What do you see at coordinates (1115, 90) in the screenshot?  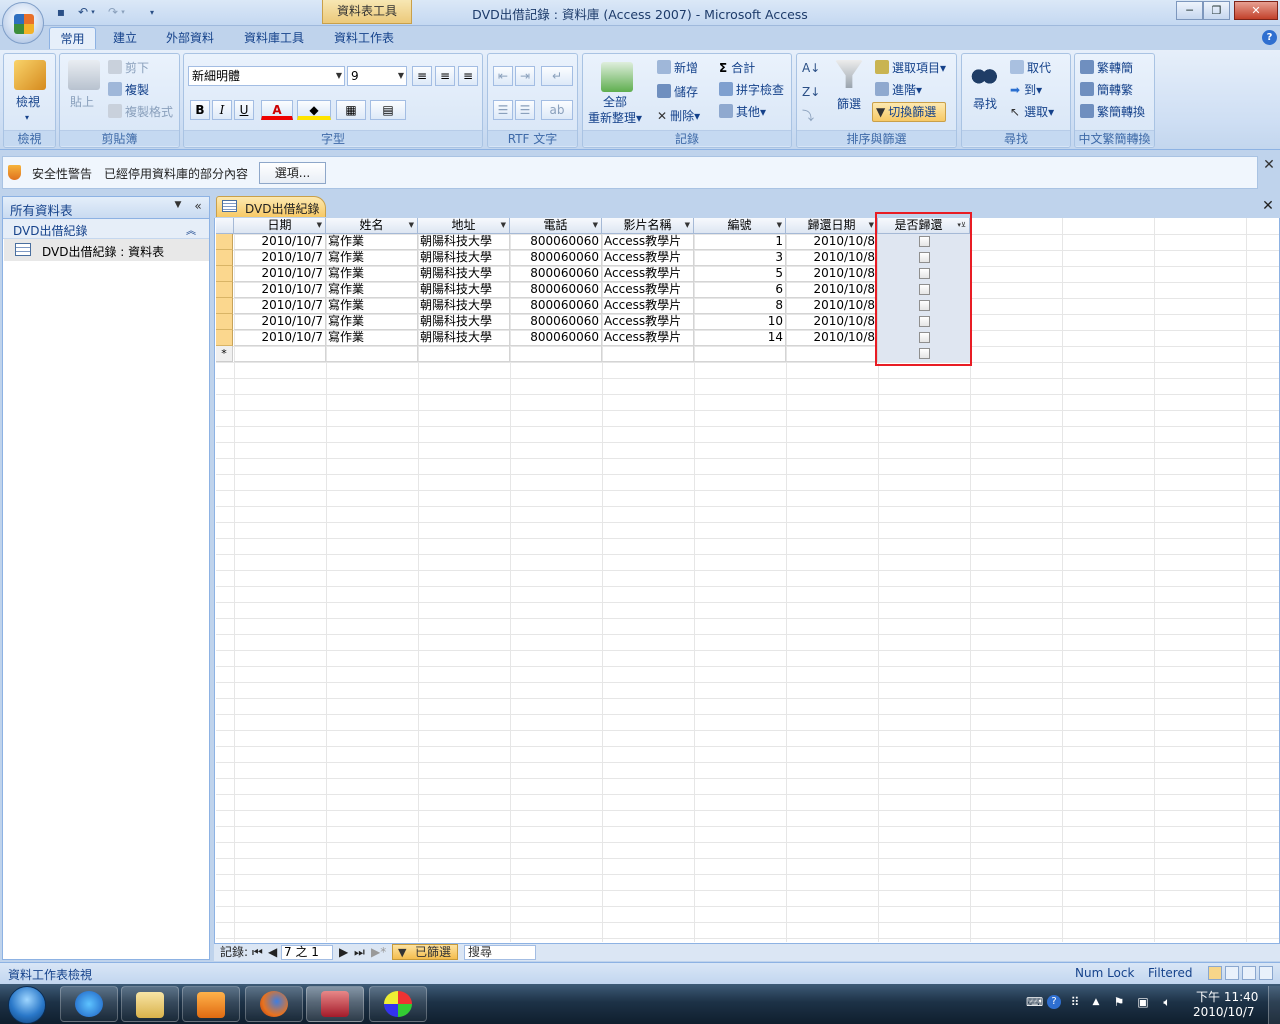 I see `s2t-button: 簡轉繁` at bounding box center [1115, 90].